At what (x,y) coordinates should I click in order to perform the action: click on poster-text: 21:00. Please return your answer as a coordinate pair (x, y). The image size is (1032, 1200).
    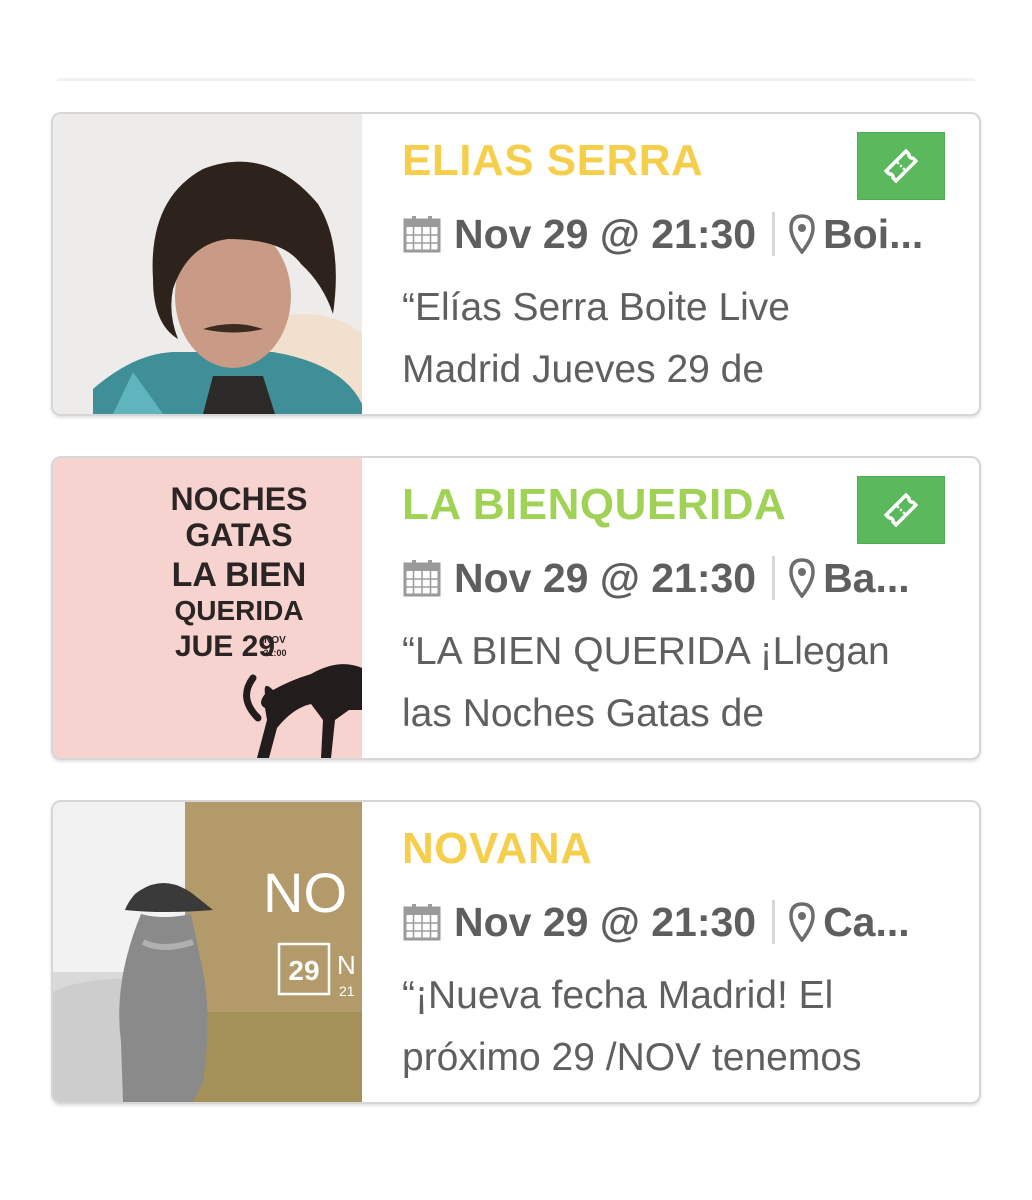
    Looking at the image, I should click on (274, 653).